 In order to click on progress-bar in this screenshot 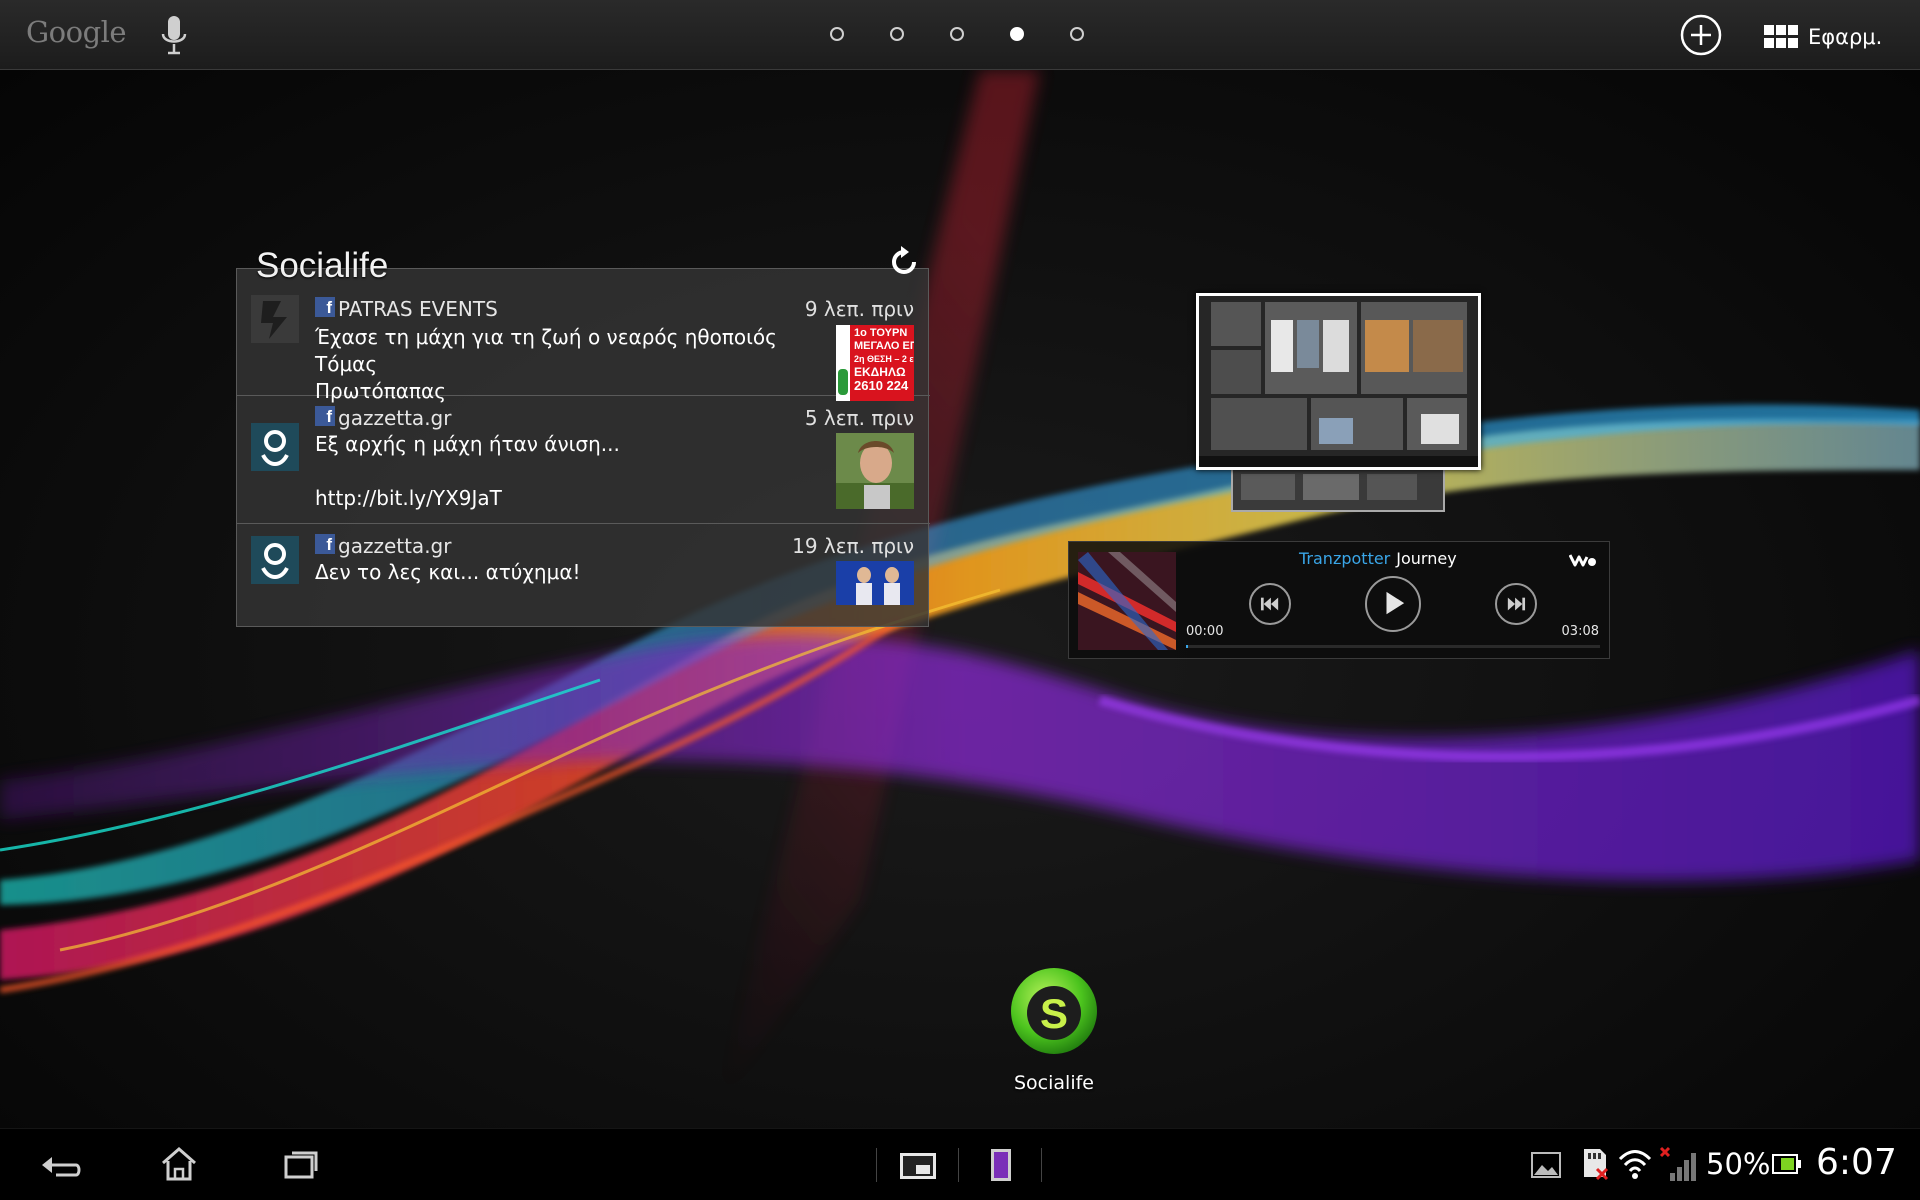, I will do `click(1393, 646)`.